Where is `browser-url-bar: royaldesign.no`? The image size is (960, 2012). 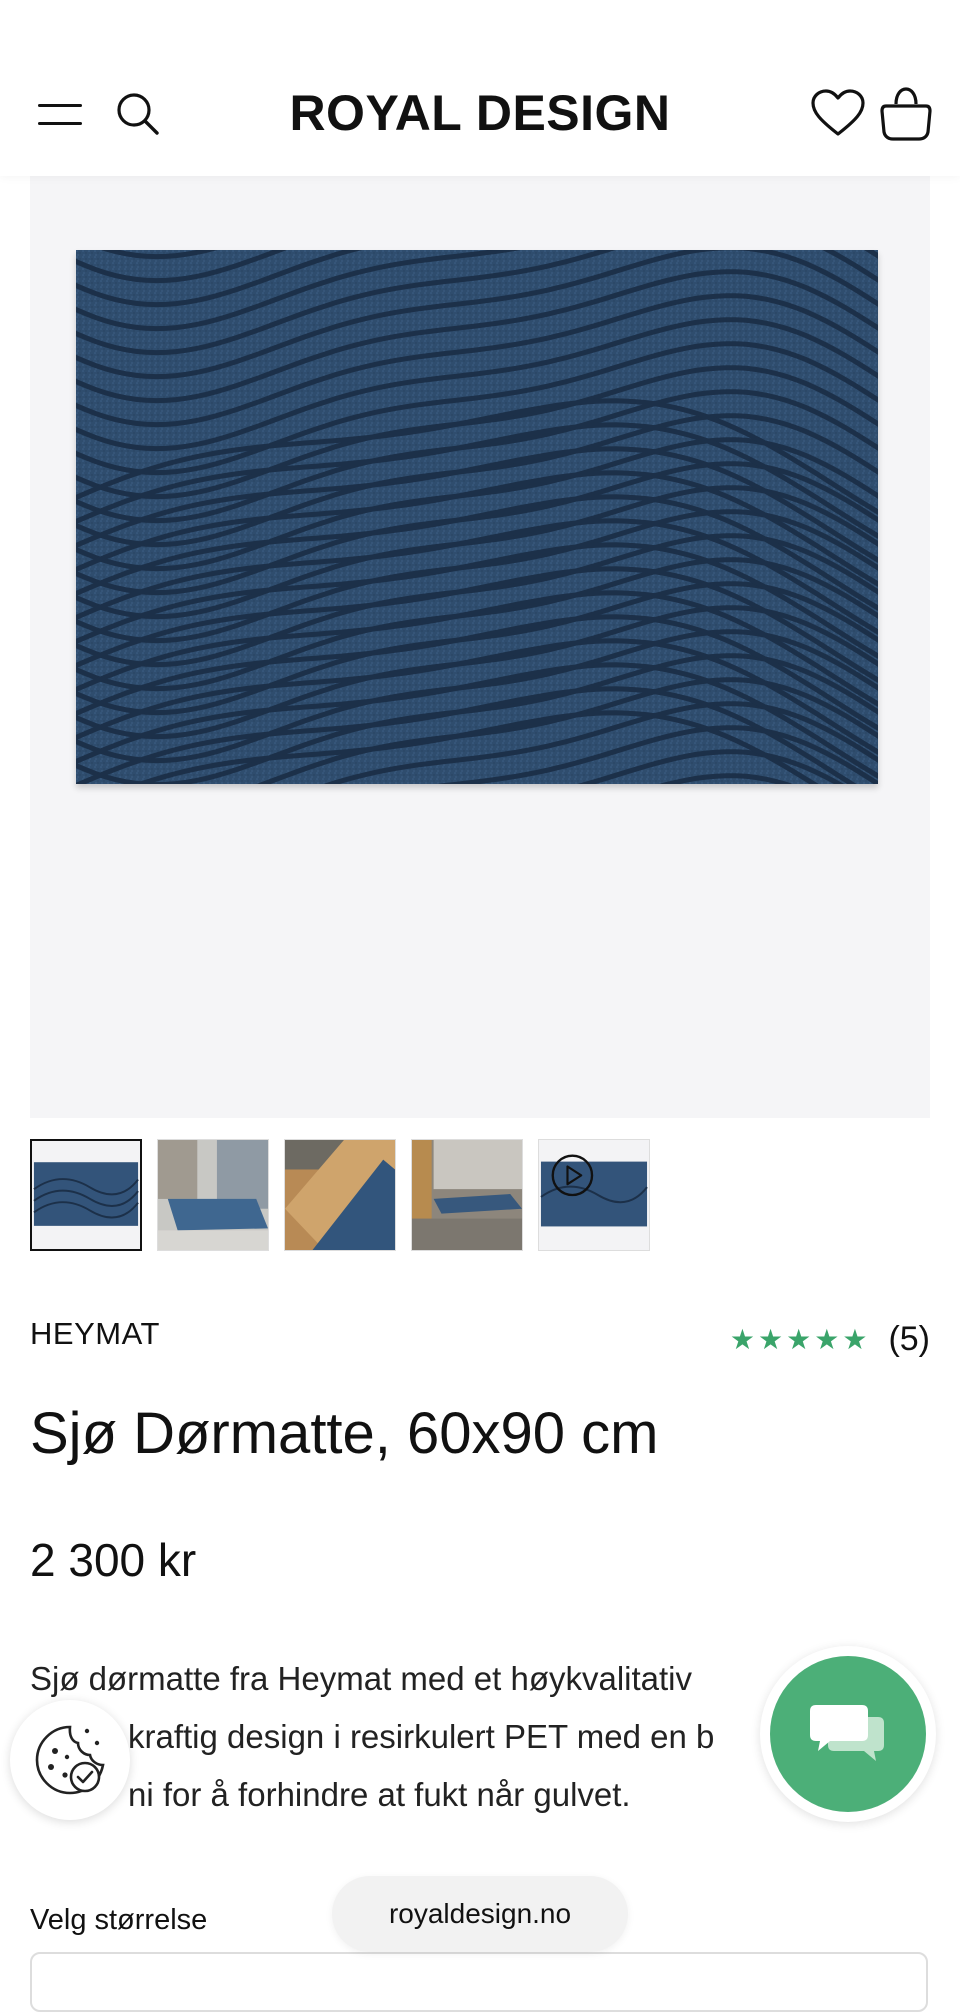 browser-url-bar: royaldesign.no is located at coordinates (480, 1914).